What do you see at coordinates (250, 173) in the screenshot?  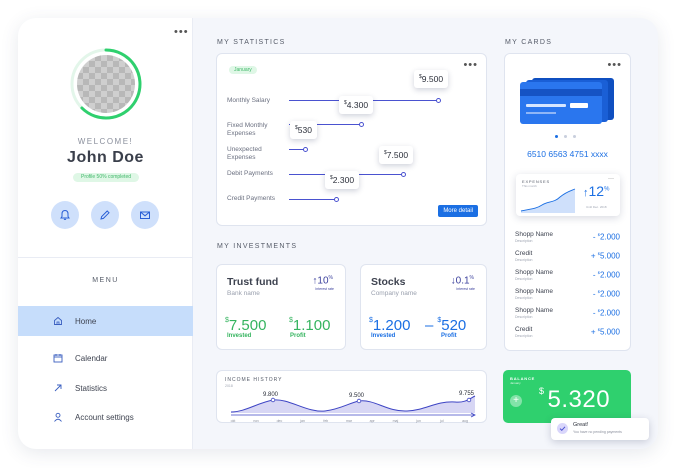 I see `stat-label-debit-payments: Debit Payments` at bounding box center [250, 173].